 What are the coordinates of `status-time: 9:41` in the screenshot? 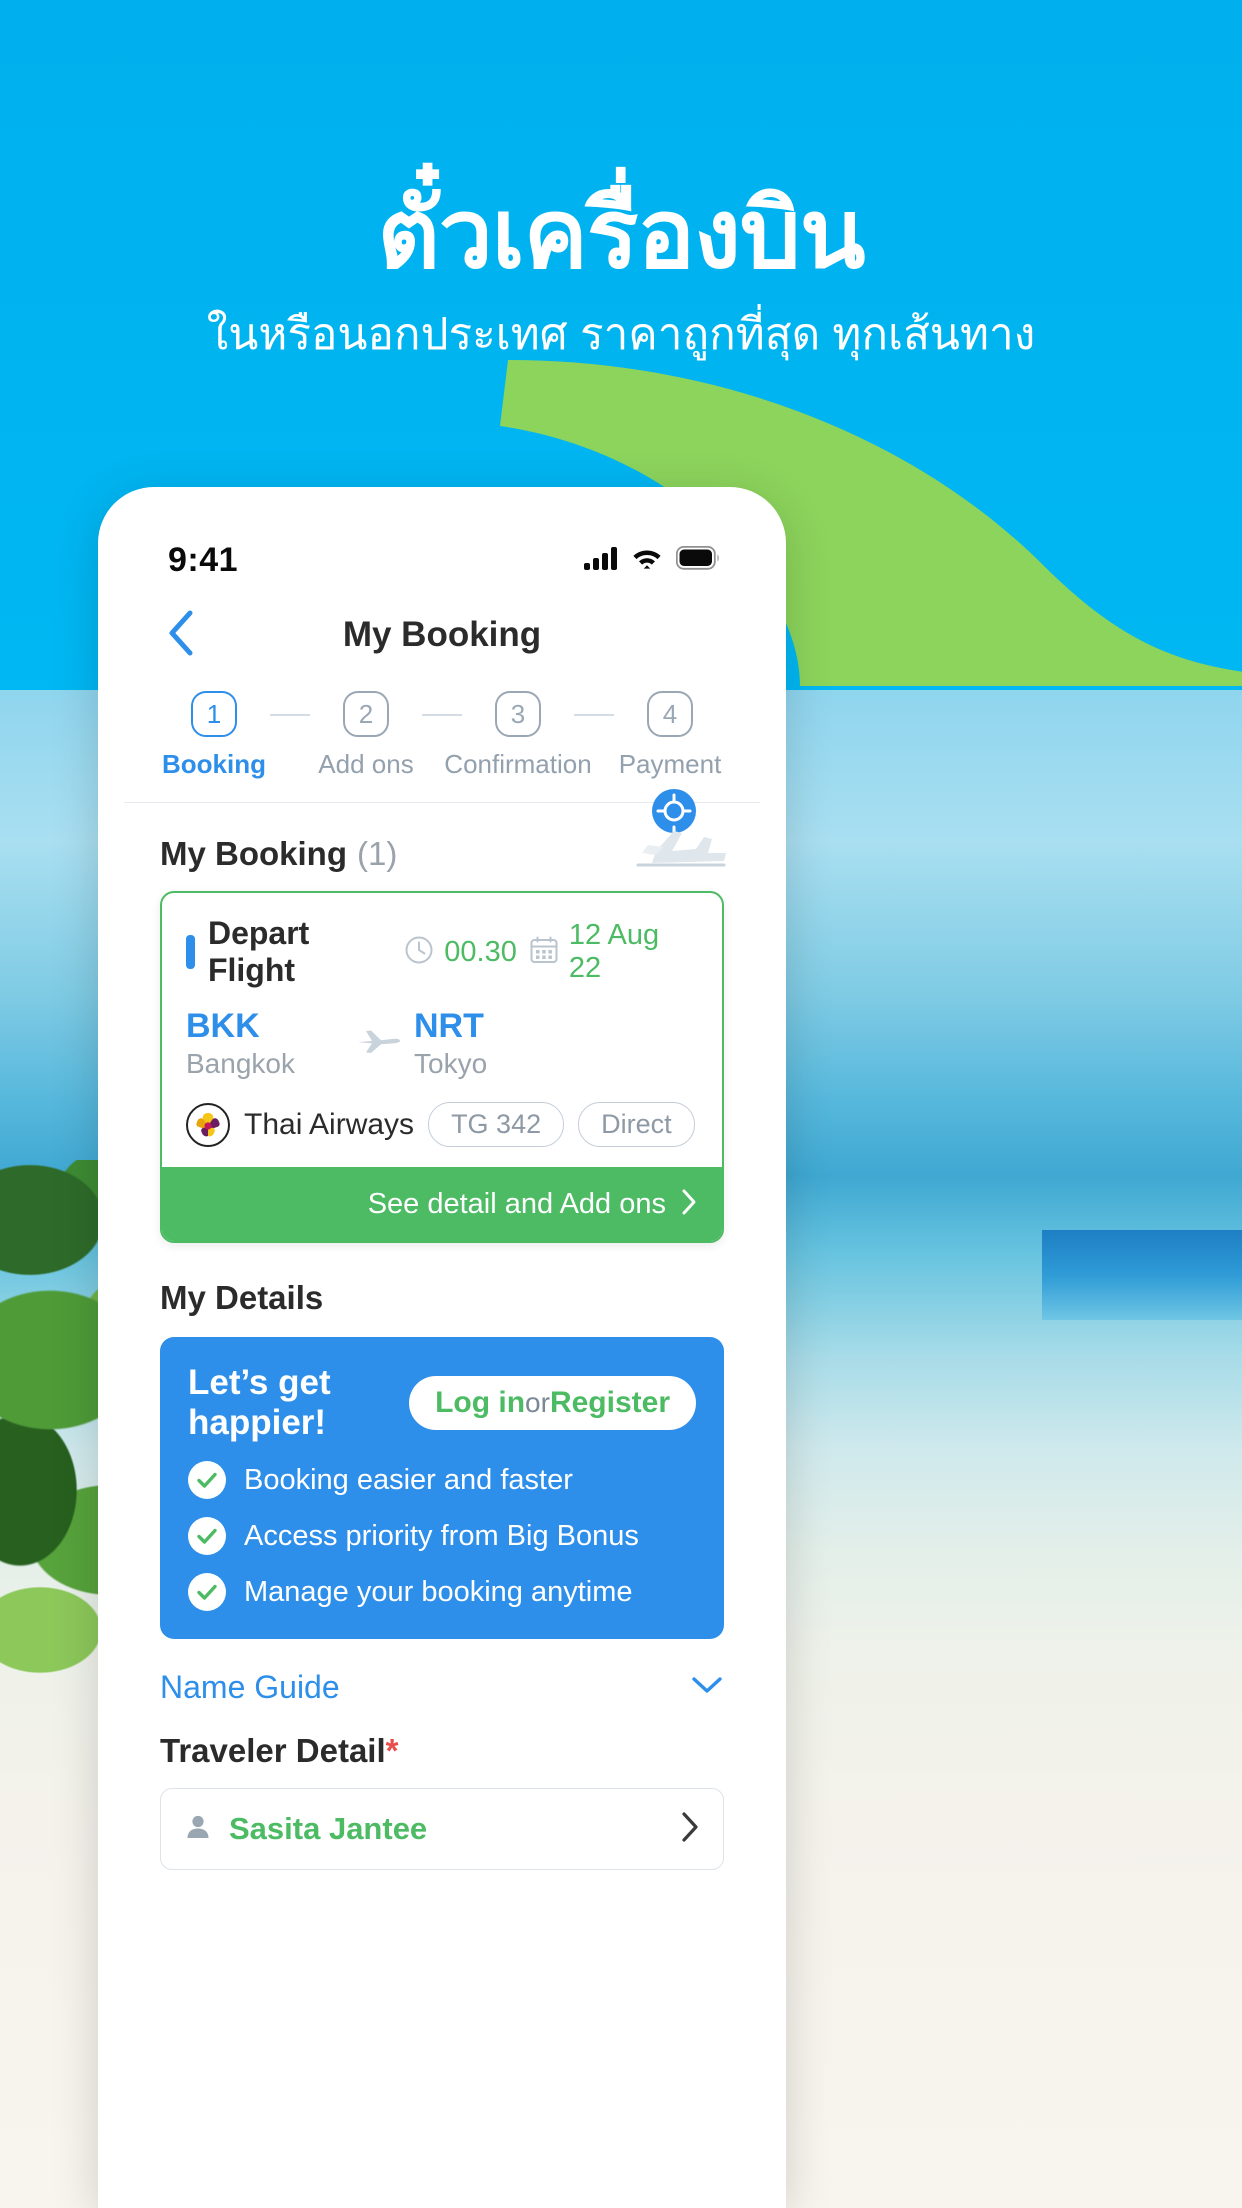 It's located at (203, 559).